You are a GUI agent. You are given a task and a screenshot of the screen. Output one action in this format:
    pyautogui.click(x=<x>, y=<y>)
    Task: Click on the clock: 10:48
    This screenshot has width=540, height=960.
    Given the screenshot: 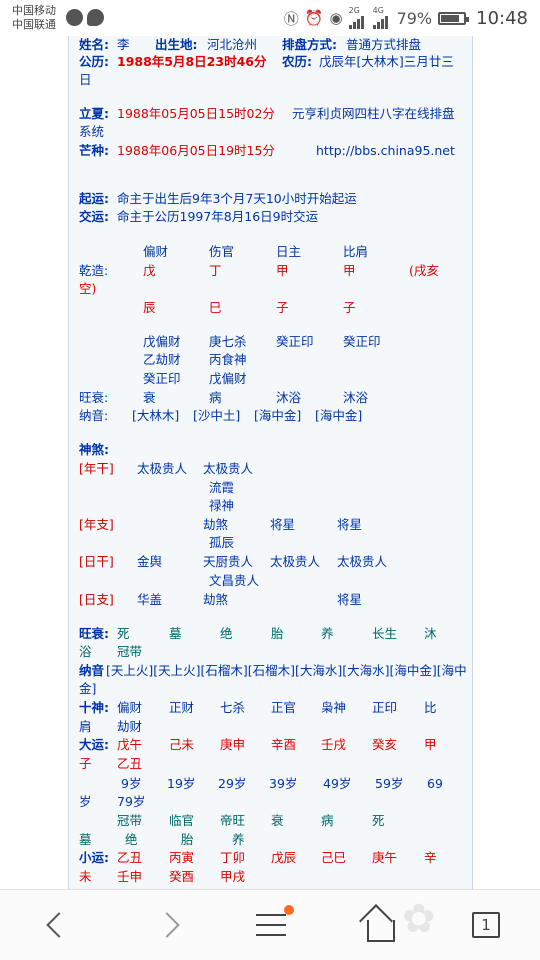 What is the action you would take?
    pyautogui.click(x=502, y=18)
    